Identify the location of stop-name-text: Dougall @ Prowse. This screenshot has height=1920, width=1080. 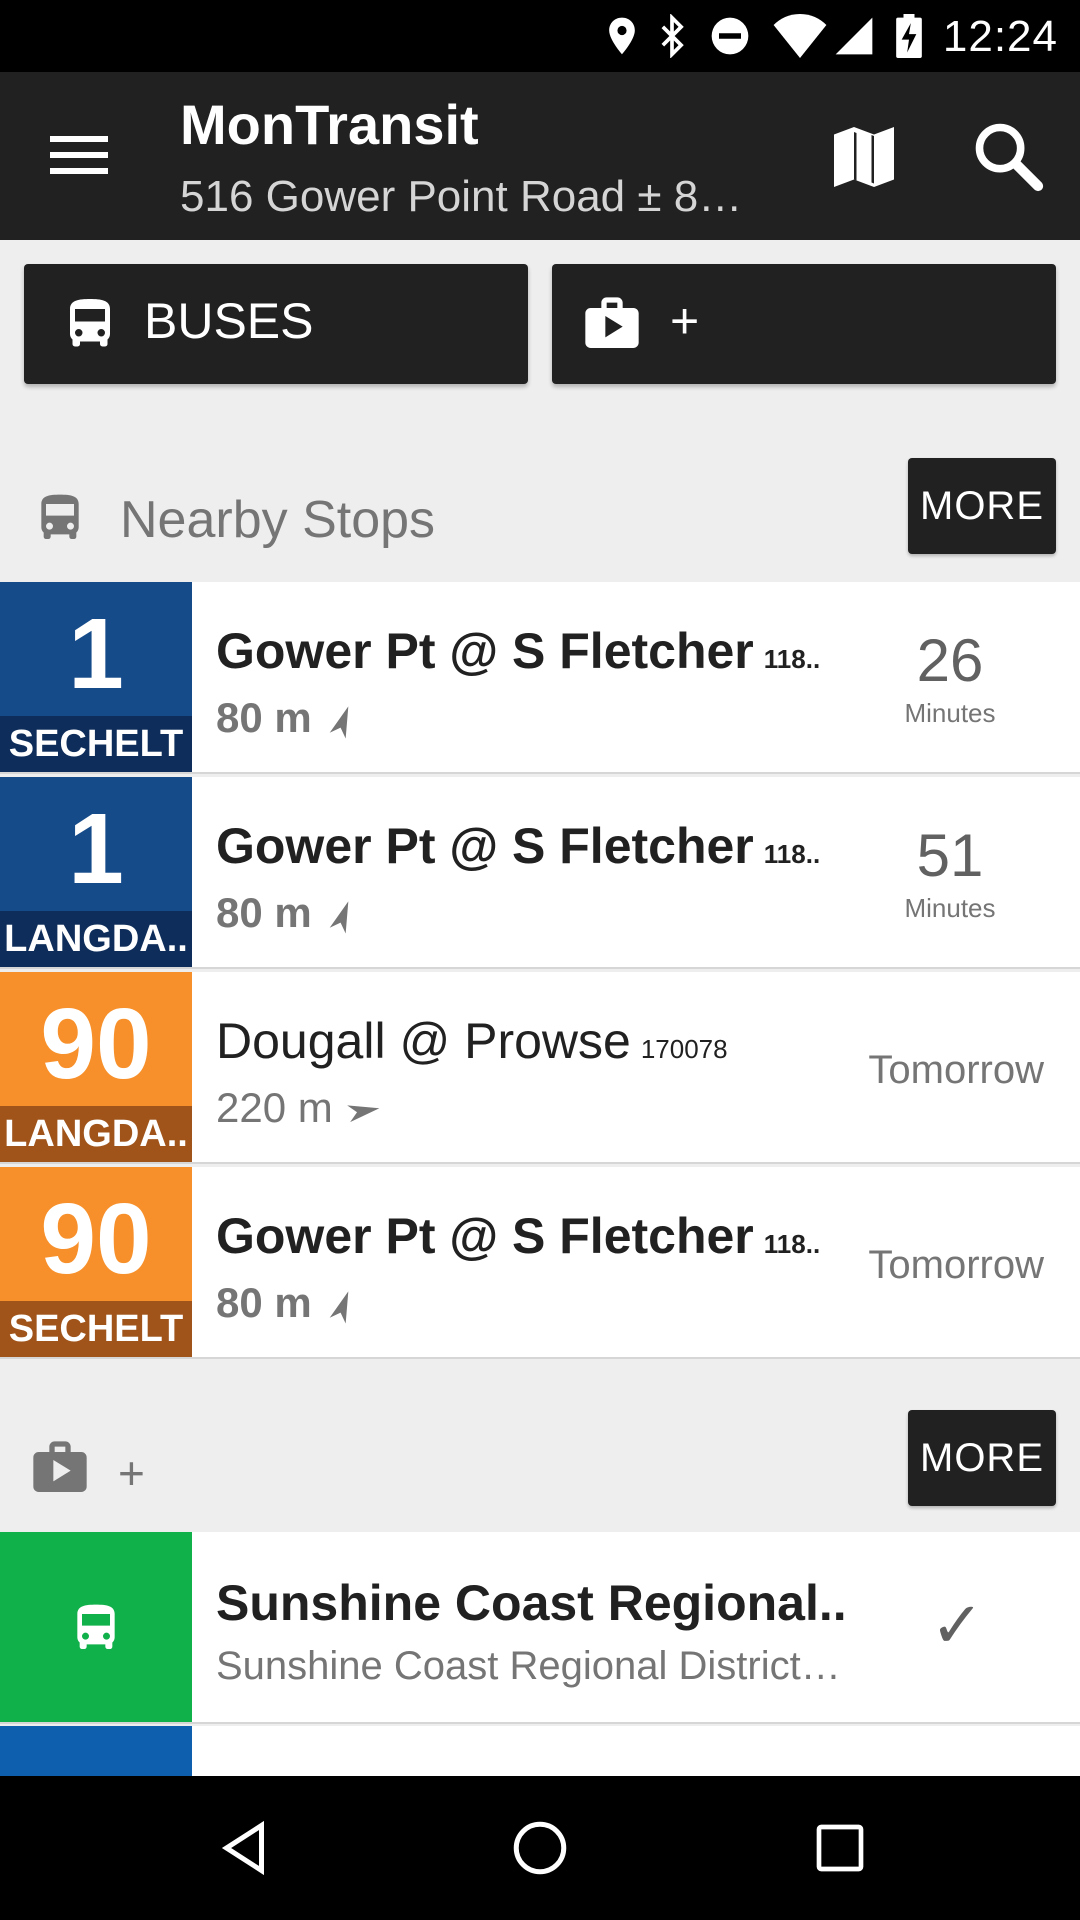
(423, 1041).